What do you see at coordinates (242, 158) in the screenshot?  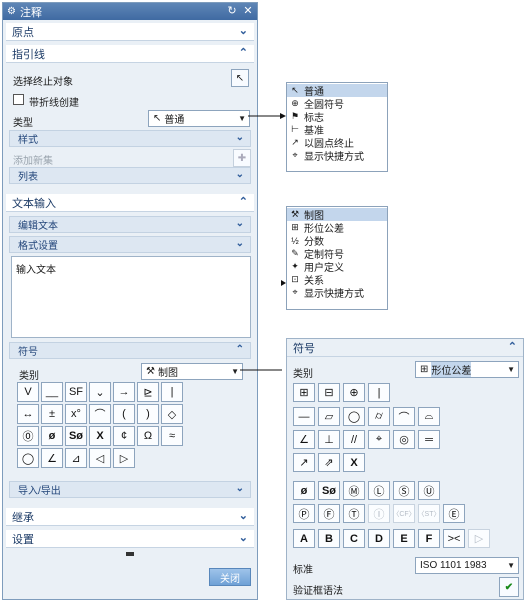 I see `add-new-set-button: ✚` at bounding box center [242, 158].